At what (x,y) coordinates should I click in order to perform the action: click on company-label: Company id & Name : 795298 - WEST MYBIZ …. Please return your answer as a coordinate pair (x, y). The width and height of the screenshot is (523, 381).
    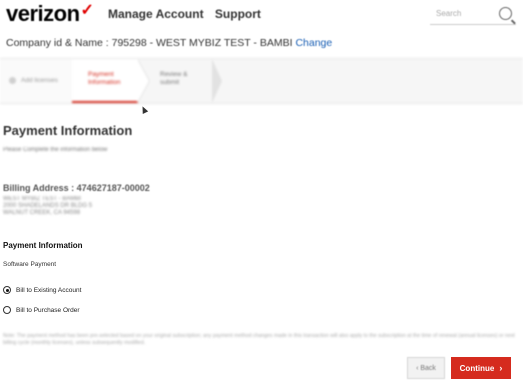
    Looking at the image, I should click on (149, 43).